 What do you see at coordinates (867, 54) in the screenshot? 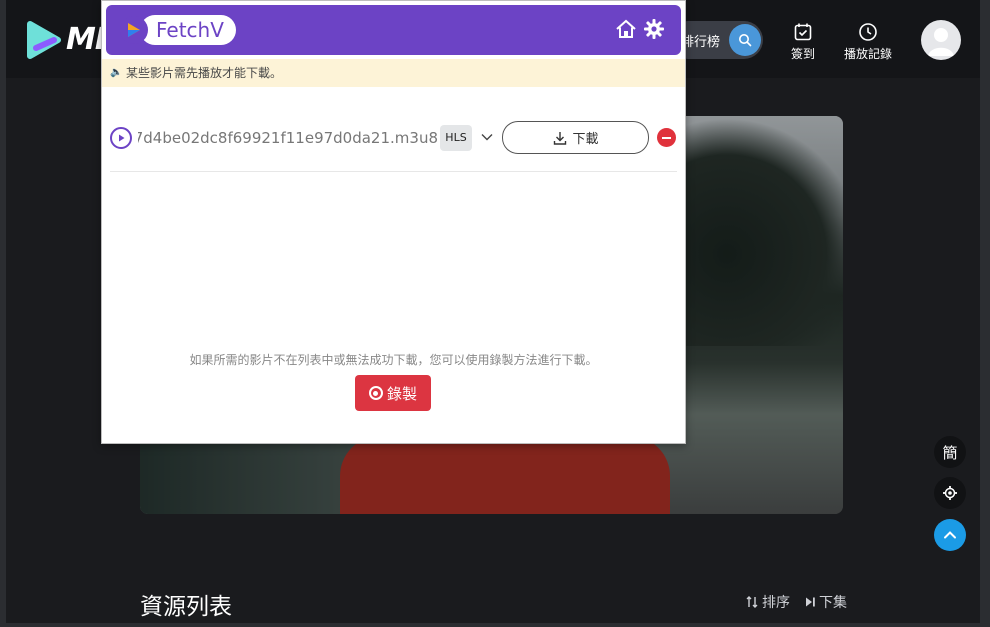
I see `nav-history-label: 播放記錄` at bounding box center [867, 54].